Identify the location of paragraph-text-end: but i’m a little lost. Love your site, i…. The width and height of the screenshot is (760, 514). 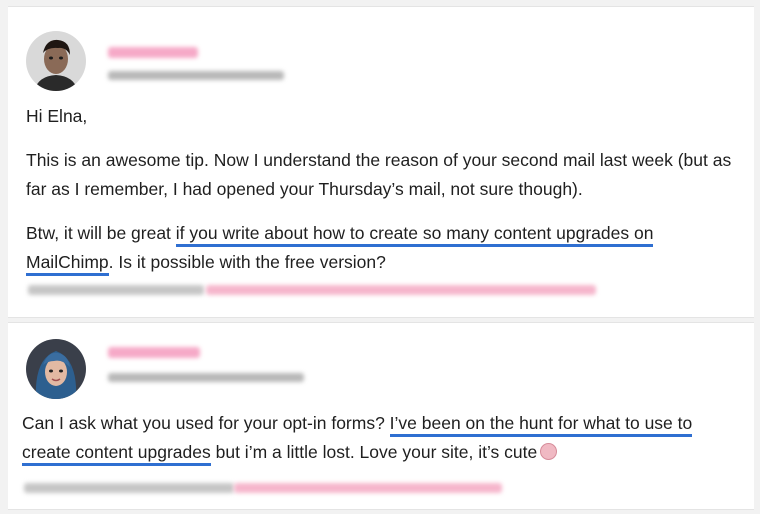
(374, 452).